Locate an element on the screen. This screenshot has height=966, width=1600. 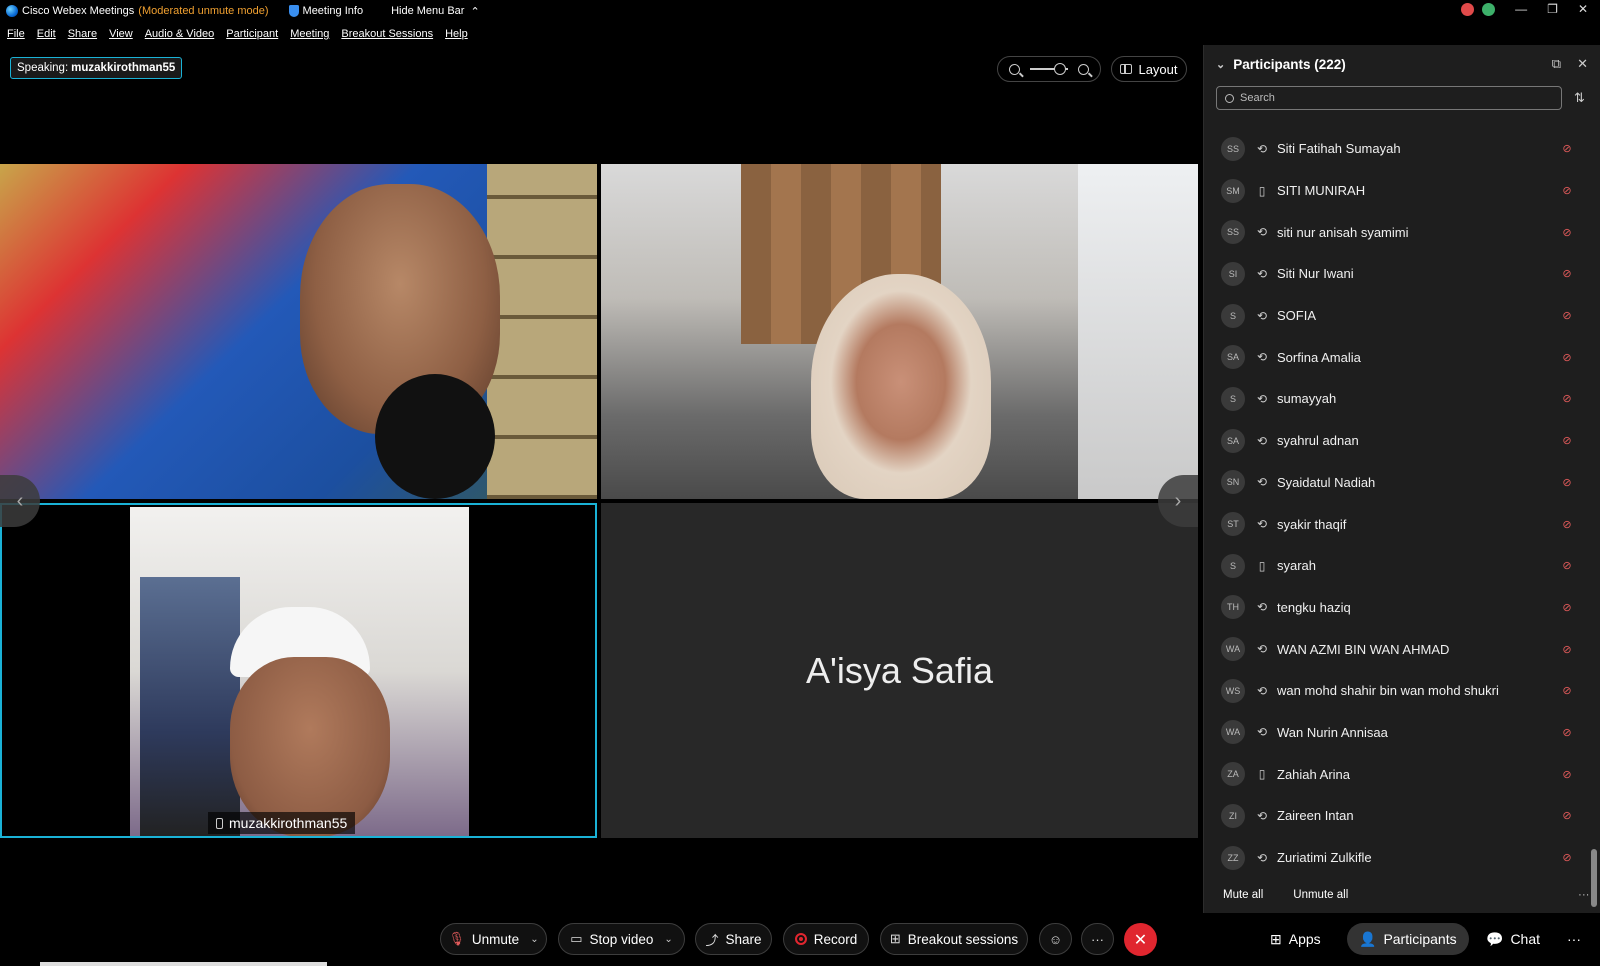
zoom-in-icon is located at coordinates (1083, 69).